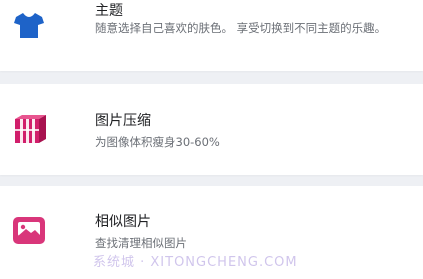 Image resolution: width=423 pixels, height=279 pixels. Describe the element at coordinates (109, 11) in the screenshot. I see `menu-item-title: 主题` at that location.